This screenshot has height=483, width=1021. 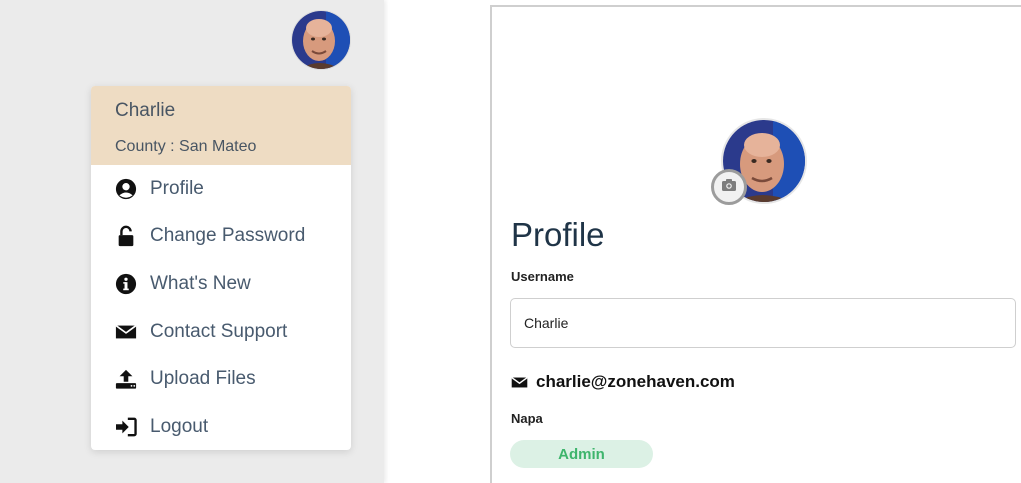 What do you see at coordinates (527, 418) in the screenshot?
I see `user-county: Napa` at bounding box center [527, 418].